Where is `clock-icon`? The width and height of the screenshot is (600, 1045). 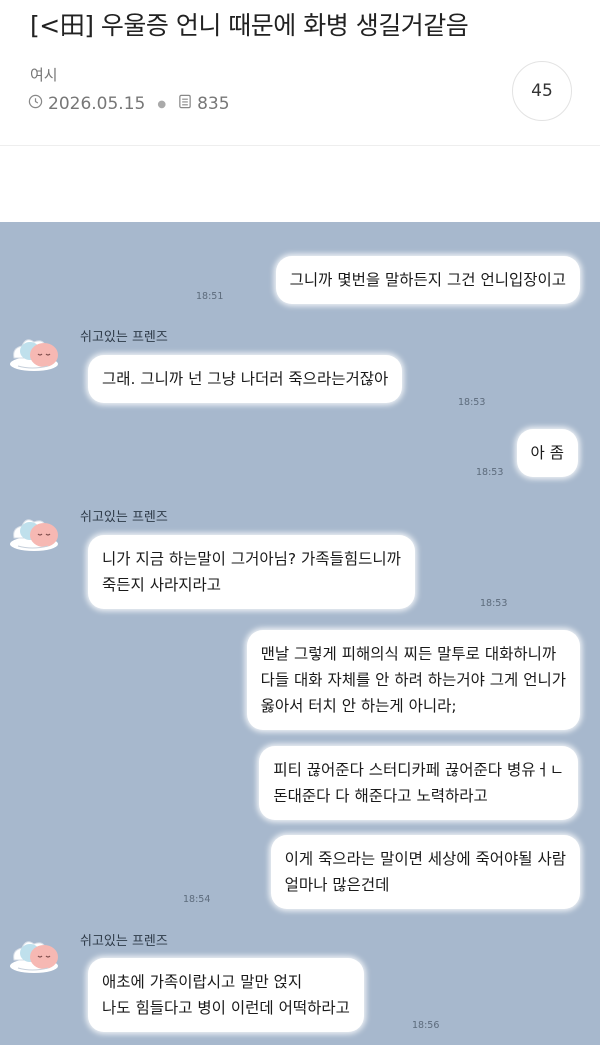
clock-icon is located at coordinates (35, 104).